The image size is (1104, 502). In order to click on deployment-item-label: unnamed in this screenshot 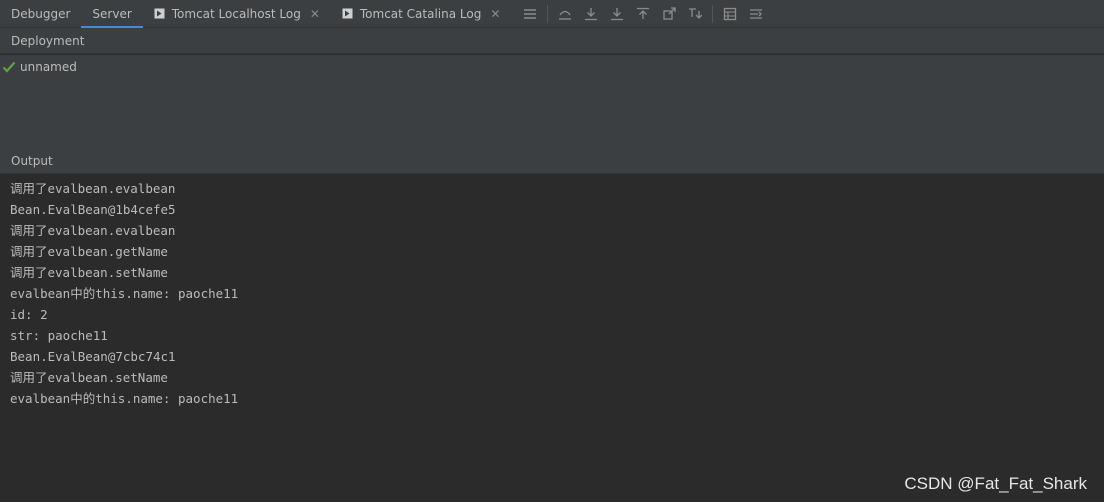, I will do `click(48, 67)`.